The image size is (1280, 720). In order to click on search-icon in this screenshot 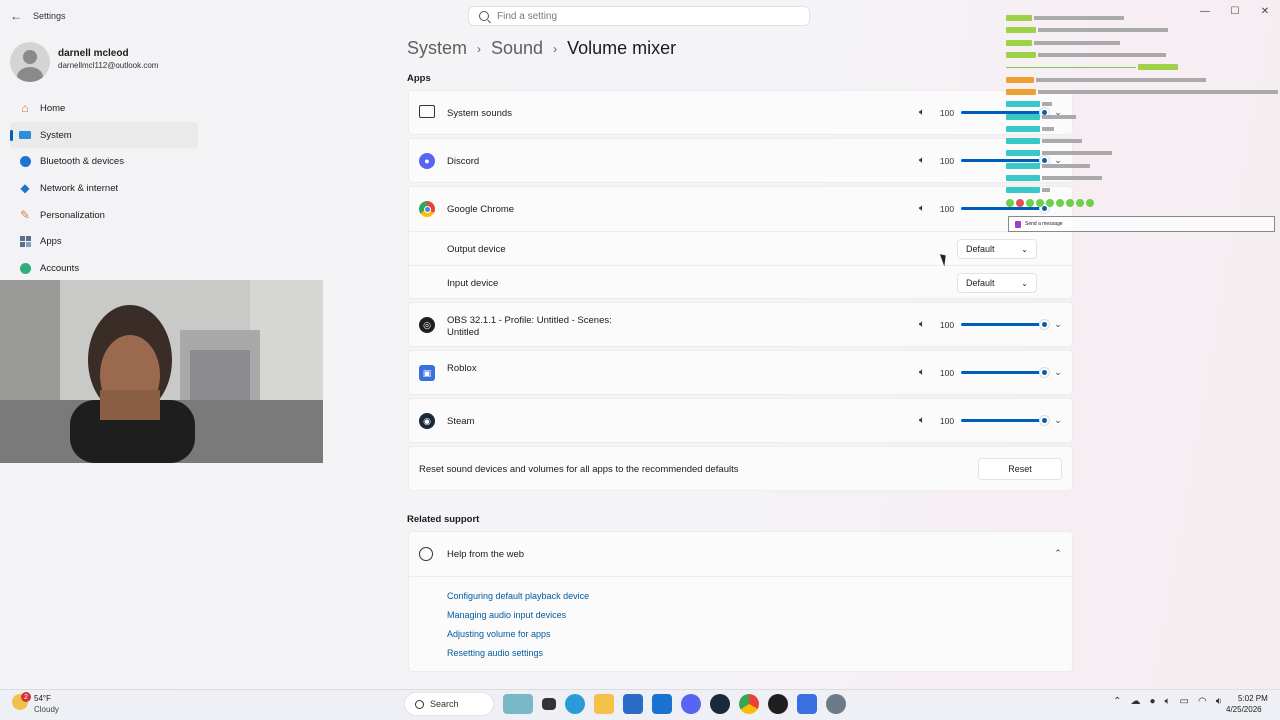, I will do `click(484, 16)`.